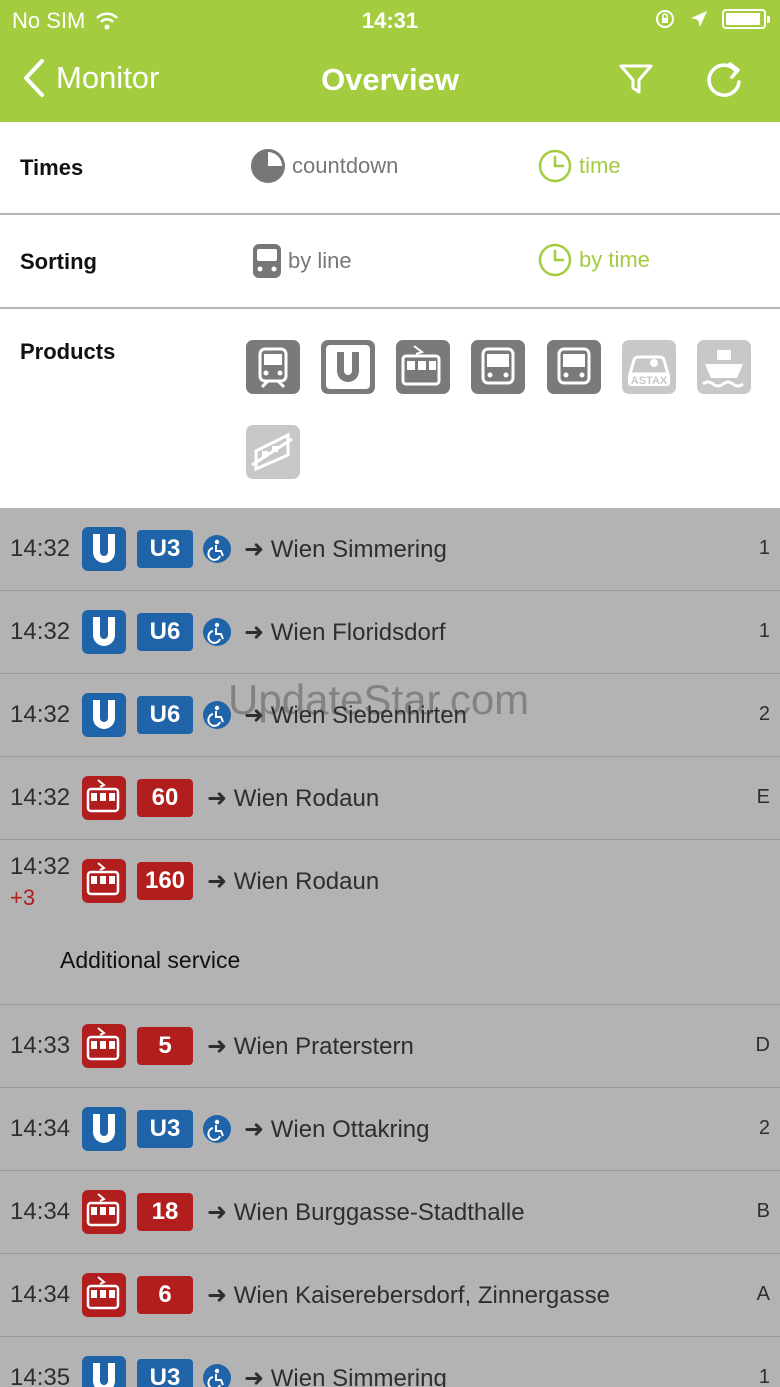  I want to click on refresh-button, so click(724, 80).